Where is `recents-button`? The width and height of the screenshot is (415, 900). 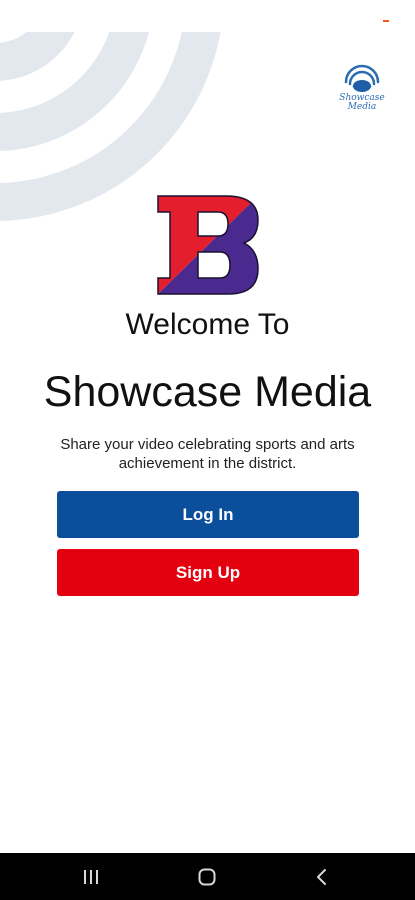
recents-button is located at coordinates (91, 876).